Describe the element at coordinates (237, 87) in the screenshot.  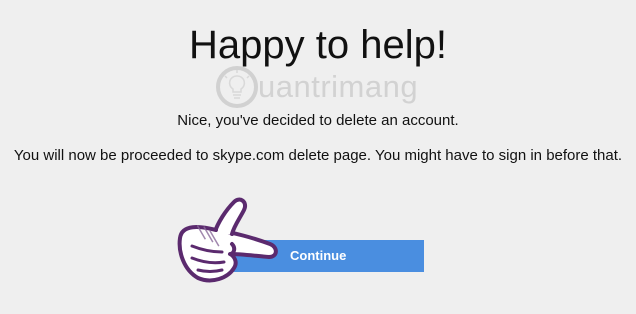
I see `lightbulb-icon` at that location.